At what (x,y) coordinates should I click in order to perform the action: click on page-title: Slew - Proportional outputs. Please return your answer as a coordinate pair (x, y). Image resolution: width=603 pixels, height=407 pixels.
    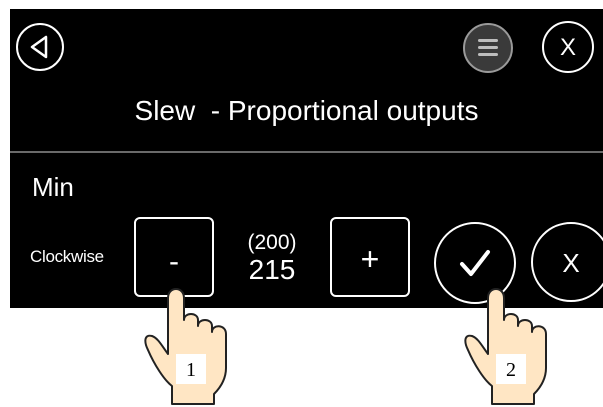
    Looking at the image, I should click on (306, 110).